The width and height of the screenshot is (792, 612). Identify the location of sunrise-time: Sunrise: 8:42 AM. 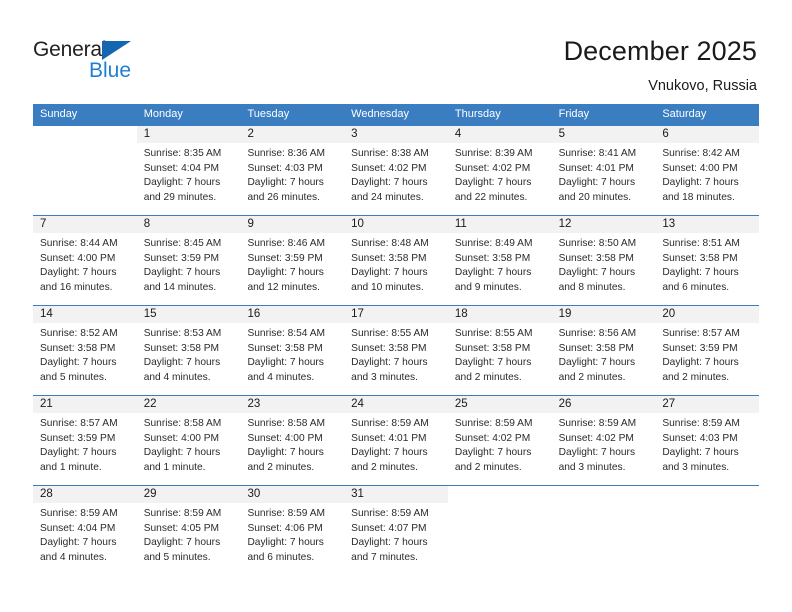
(701, 153).